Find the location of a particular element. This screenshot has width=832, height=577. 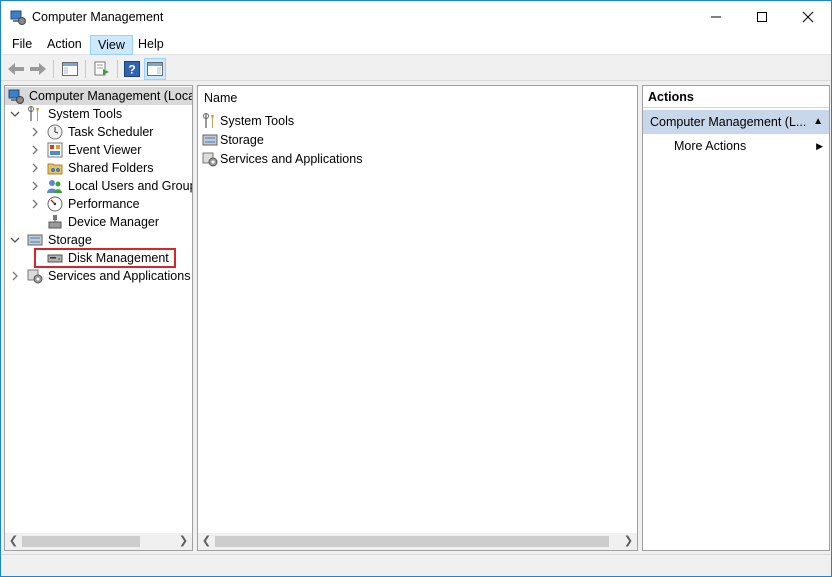

event-viewer-icon is located at coordinates (55, 150).